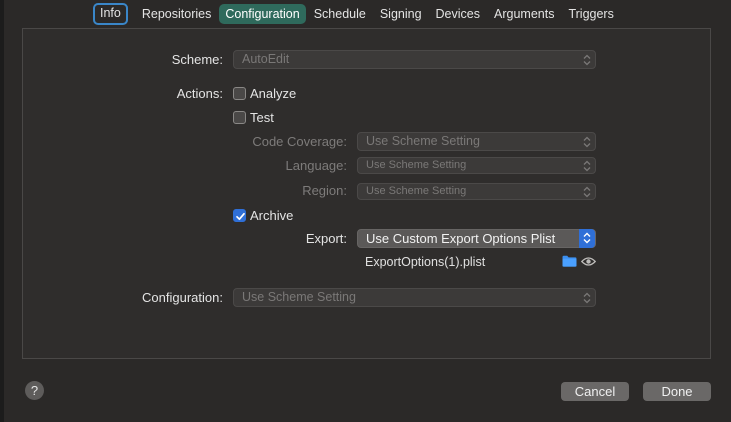  What do you see at coordinates (425, 262) in the screenshot?
I see `export-file-name: ExportOptions(1).plist` at bounding box center [425, 262].